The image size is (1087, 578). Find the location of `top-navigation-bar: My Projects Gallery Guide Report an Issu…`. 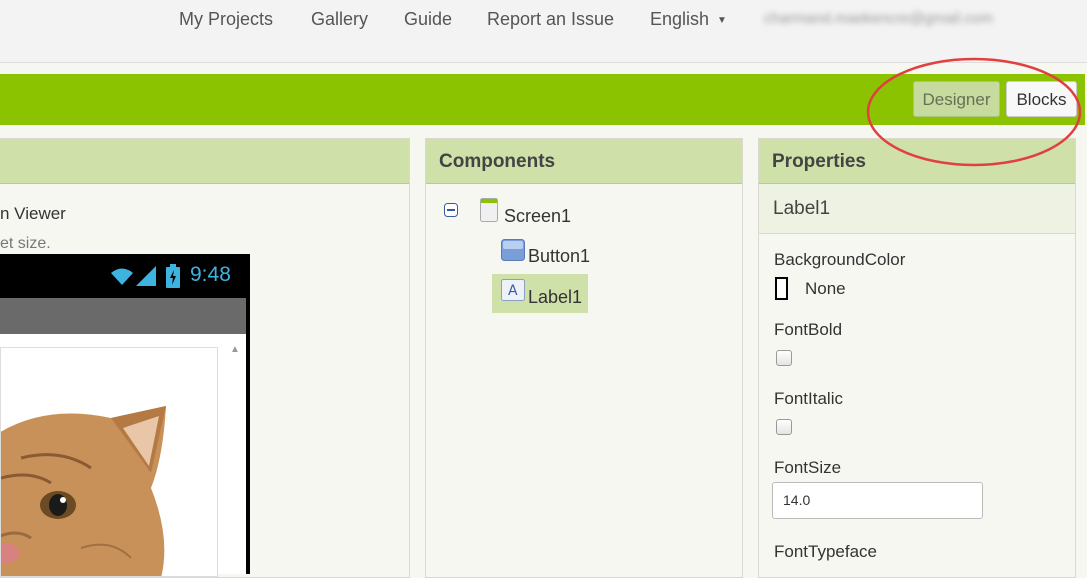

top-navigation-bar: My Projects Gallery Guide Report an Issu… is located at coordinates (543, 31).